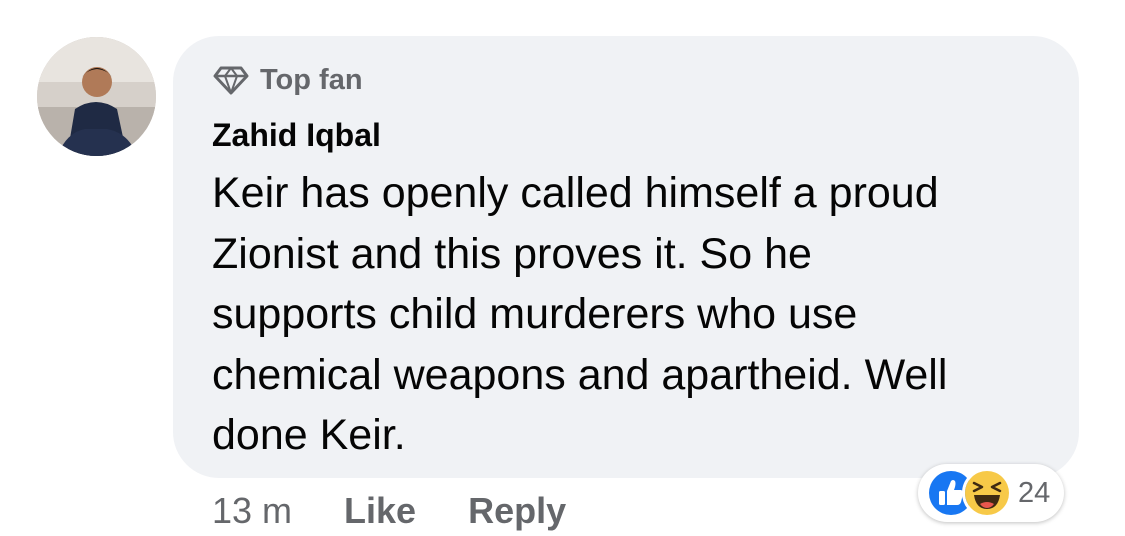  What do you see at coordinates (296, 135) in the screenshot?
I see `author-name: Zahid Iqbal` at bounding box center [296, 135].